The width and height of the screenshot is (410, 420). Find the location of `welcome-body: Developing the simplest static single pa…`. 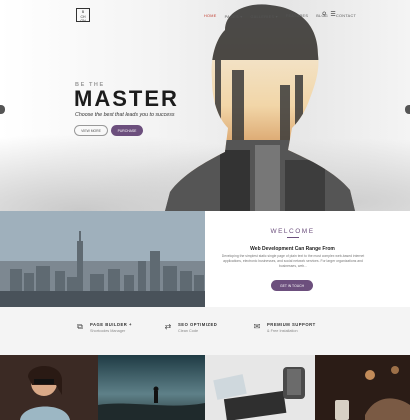

welcome-body: Developing the simplest static single pa… is located at coordinates (293, 261).